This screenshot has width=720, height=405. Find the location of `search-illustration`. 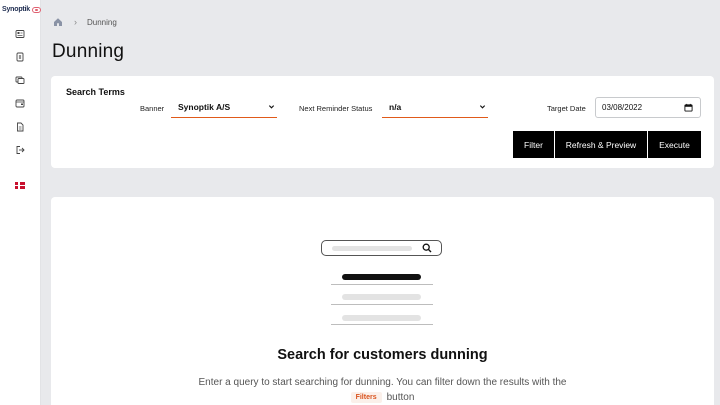

search-illustration is located at coordinates (381, 248).